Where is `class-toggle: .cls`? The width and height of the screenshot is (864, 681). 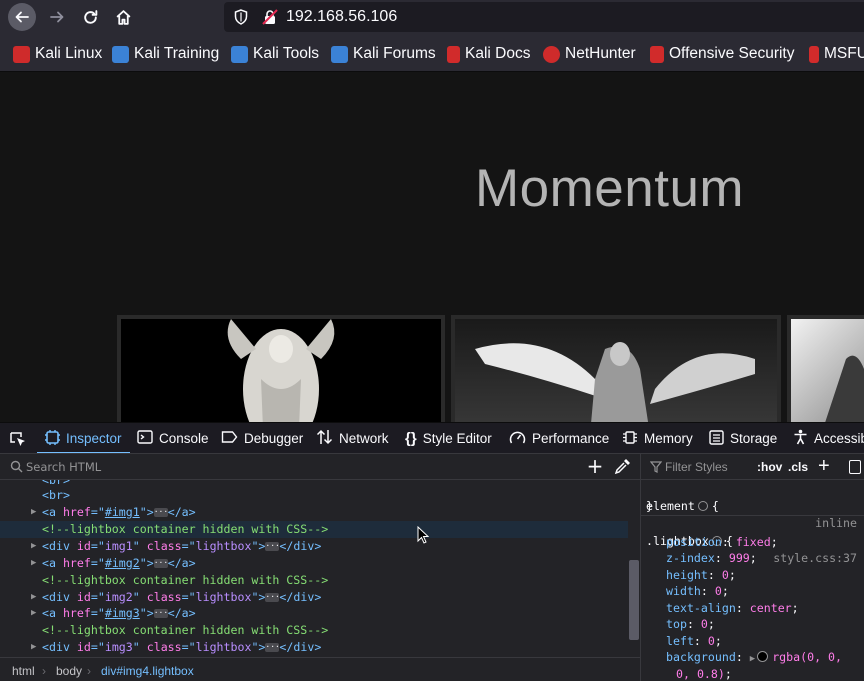
class-toggle: .cls is located at coordinates (798, 467).